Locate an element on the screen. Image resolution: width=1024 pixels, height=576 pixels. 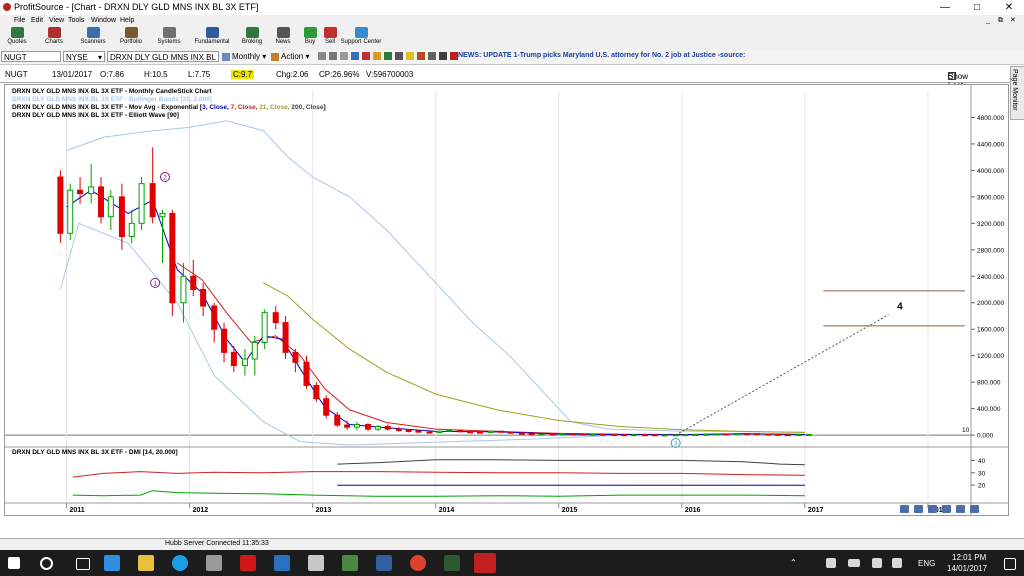
scroll-end-icon is located at coordinates (974, 509).